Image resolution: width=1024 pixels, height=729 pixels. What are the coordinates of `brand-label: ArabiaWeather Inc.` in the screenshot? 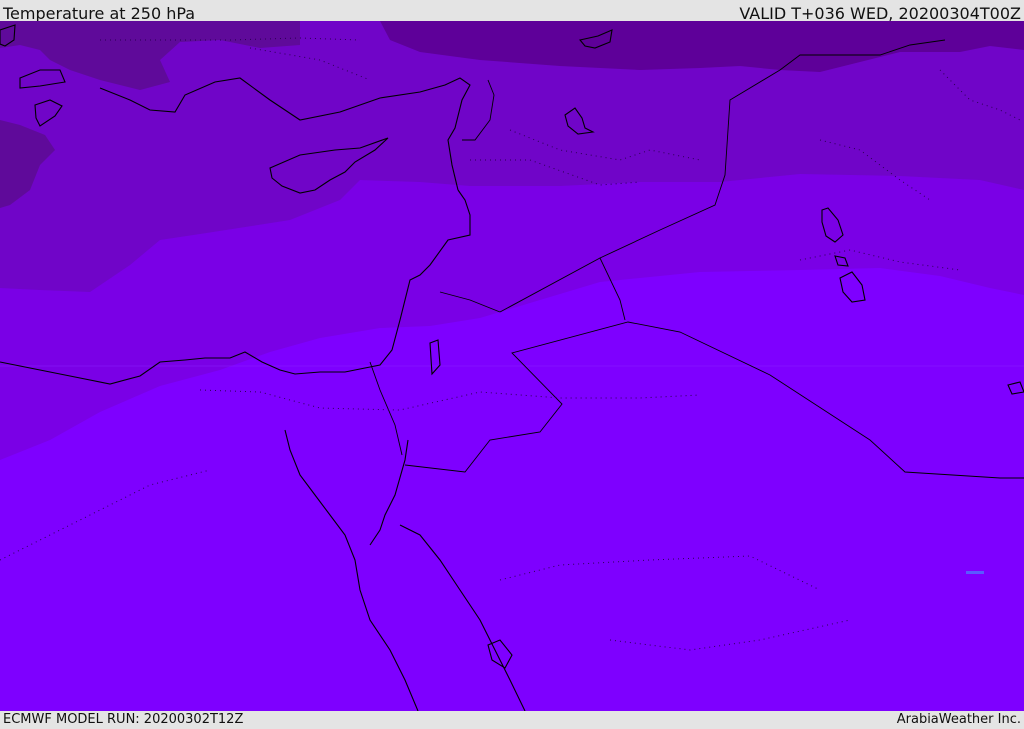 It's located at (958, 719).